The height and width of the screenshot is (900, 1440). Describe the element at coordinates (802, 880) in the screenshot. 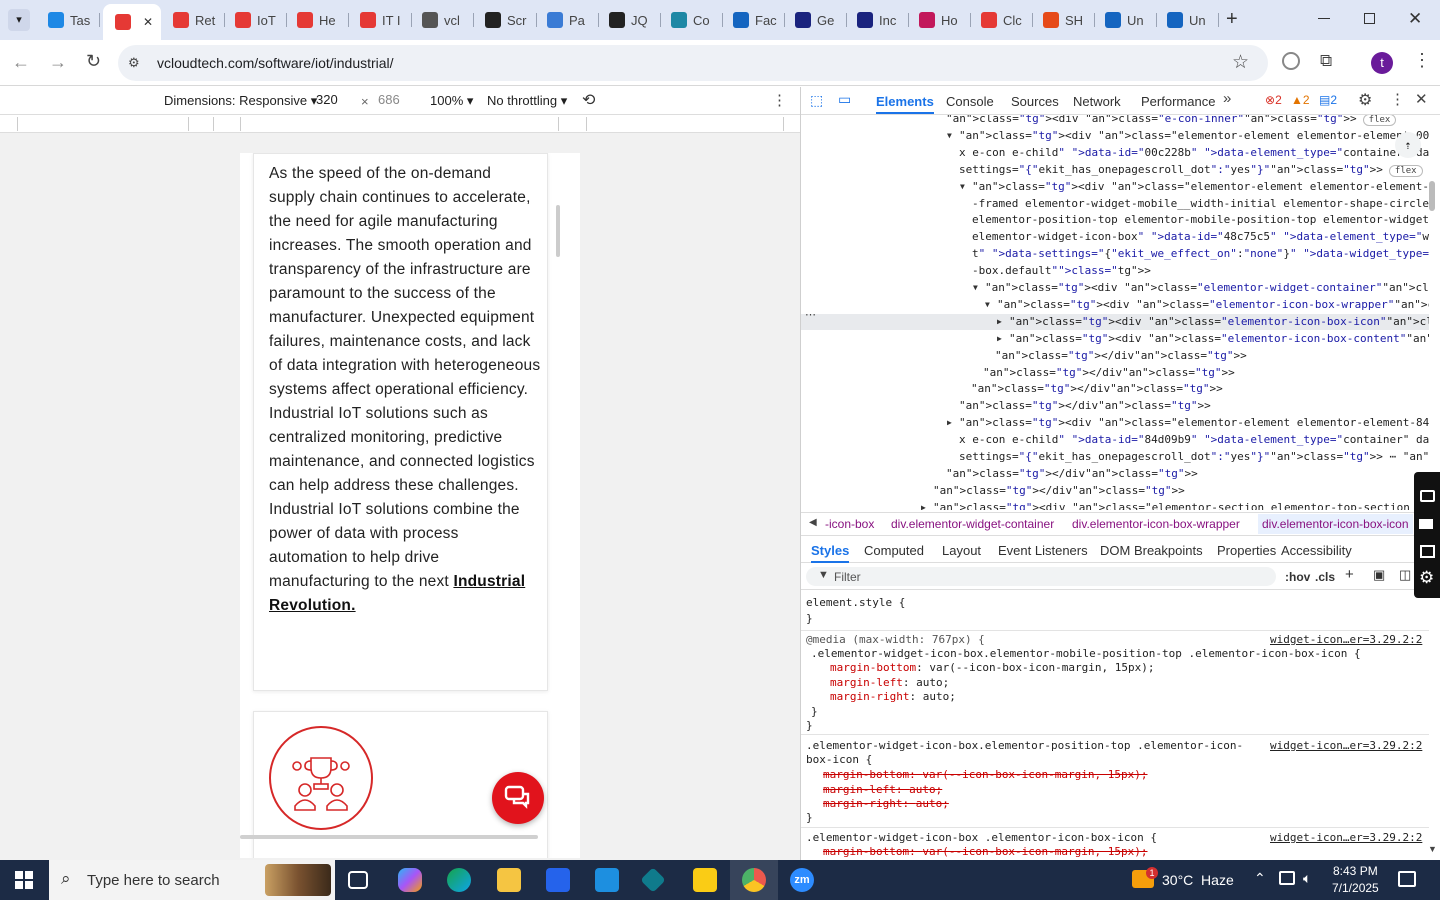

I see `zoom-icon: zm` at that location.